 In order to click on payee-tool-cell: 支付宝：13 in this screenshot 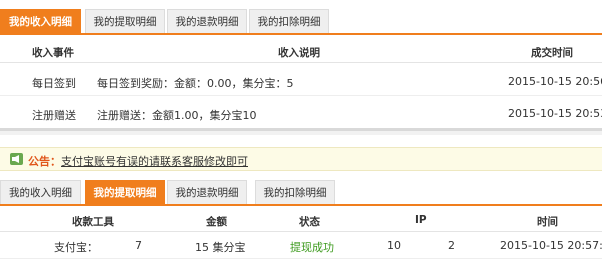, I will do `click(75, 247)`.